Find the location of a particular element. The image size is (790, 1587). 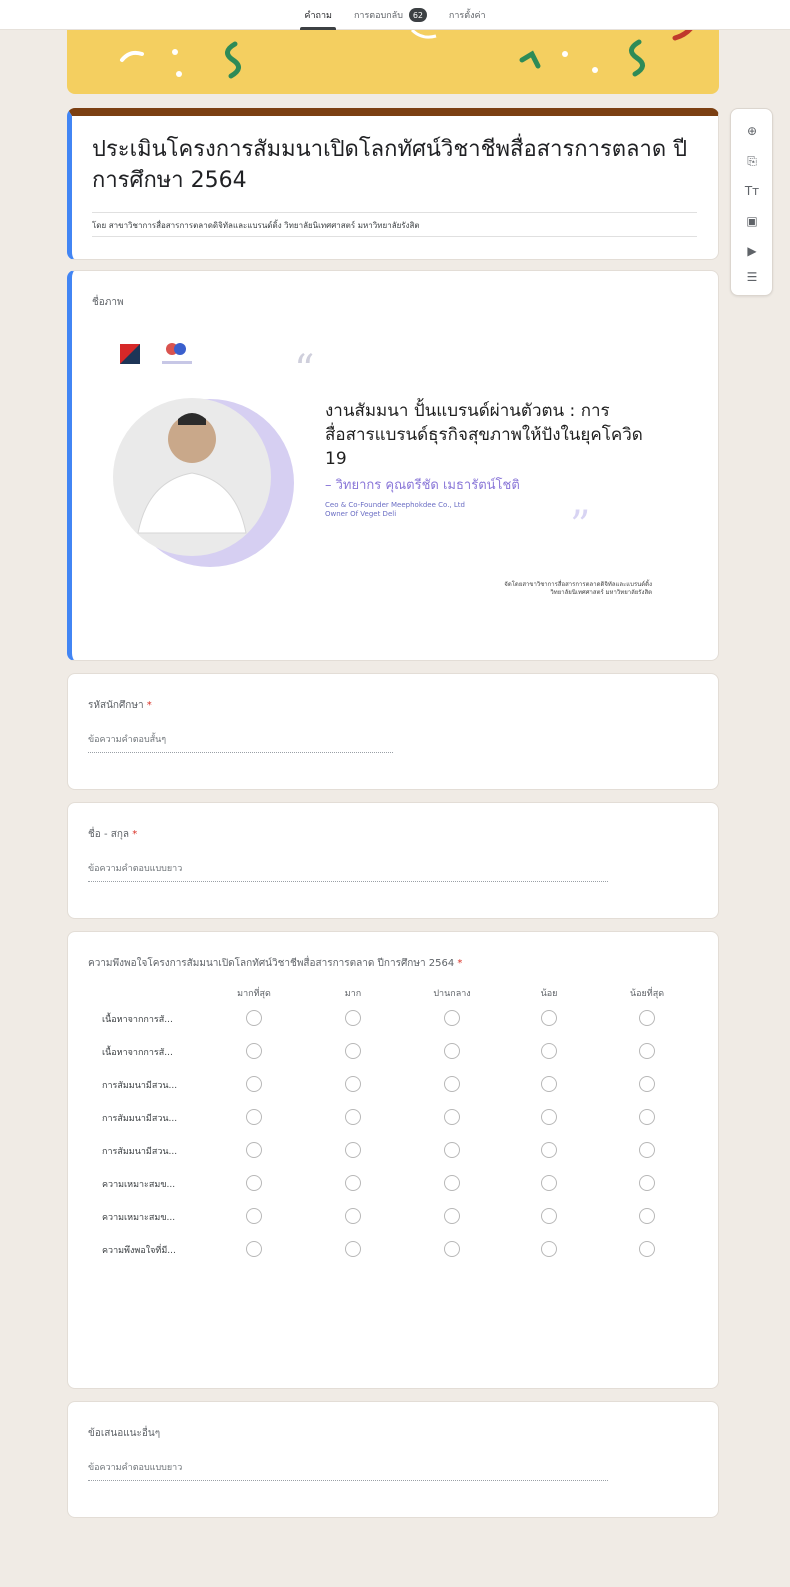

header-banner is located at coordinates (393, 62).